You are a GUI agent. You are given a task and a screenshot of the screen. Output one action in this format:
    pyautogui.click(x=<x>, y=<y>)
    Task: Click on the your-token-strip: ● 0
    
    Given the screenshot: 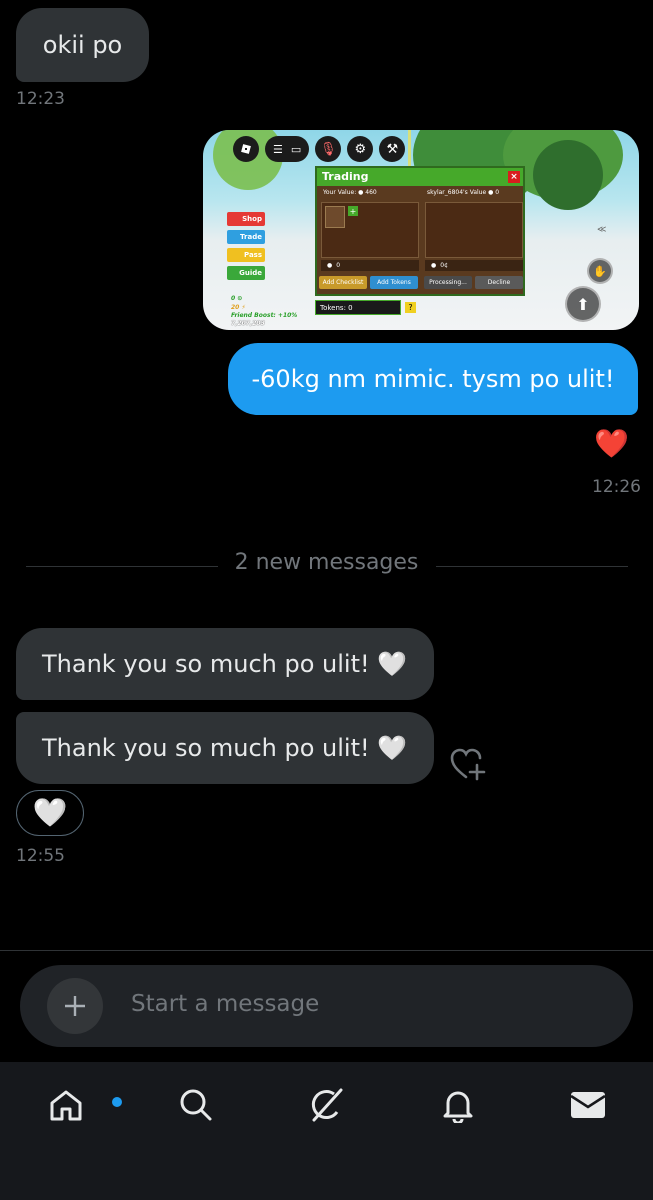 What is the action you would take?
    pyautogui.click(x=370, y=265)
    